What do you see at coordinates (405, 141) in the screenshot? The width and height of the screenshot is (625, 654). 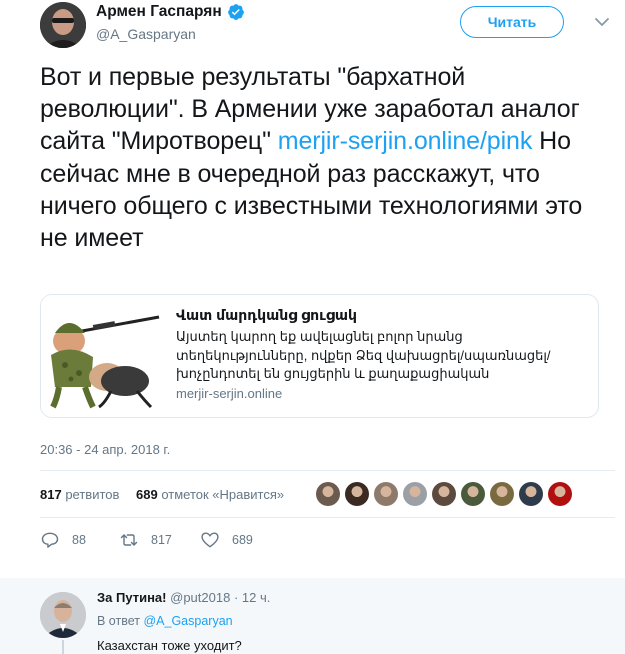 I see `tweet-link: merjir-serjin.online/pink` at bounding box center [405, 141].